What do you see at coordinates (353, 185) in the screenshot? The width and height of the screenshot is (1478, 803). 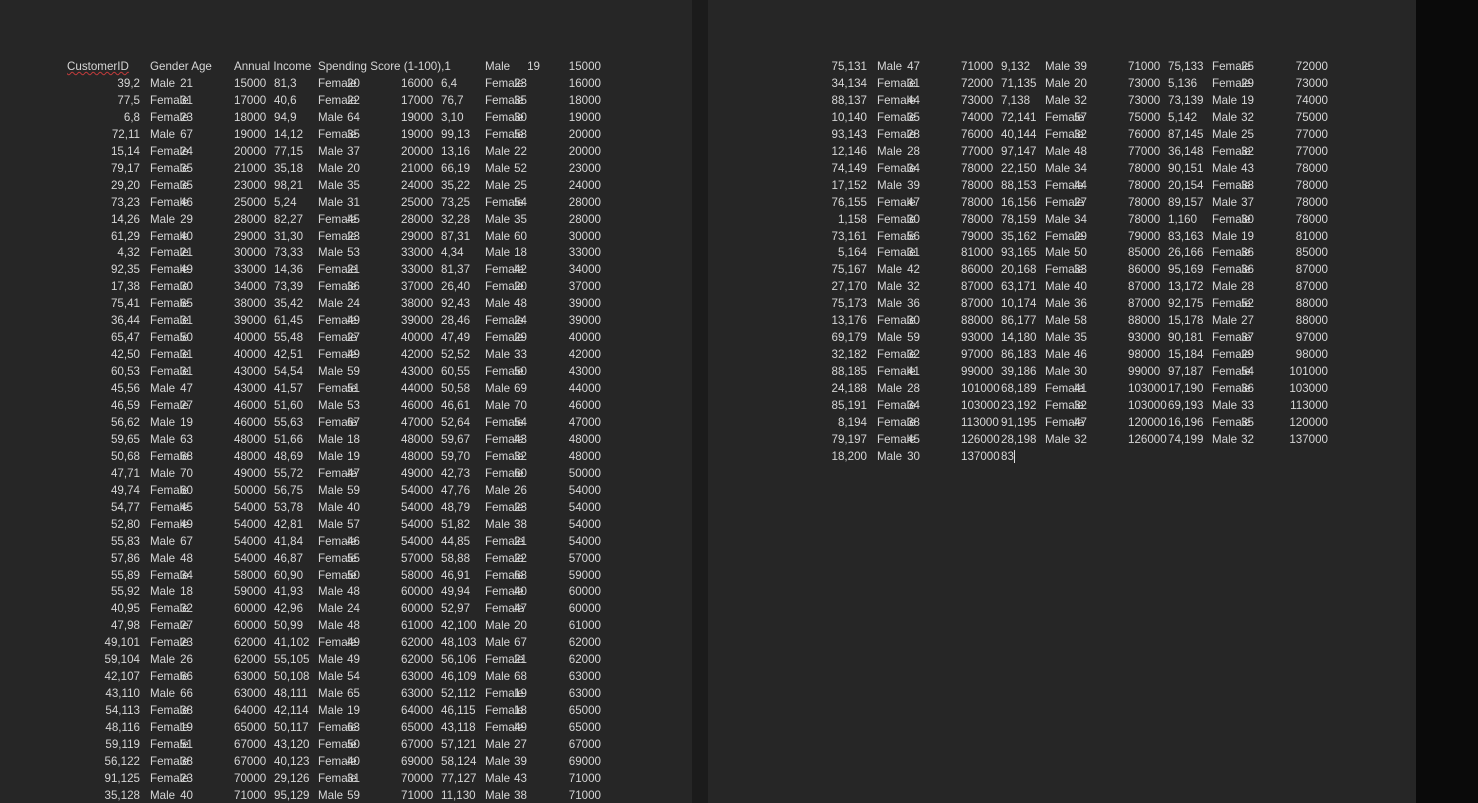 I see `data-cell: 35` at bounding box center [353, 185].